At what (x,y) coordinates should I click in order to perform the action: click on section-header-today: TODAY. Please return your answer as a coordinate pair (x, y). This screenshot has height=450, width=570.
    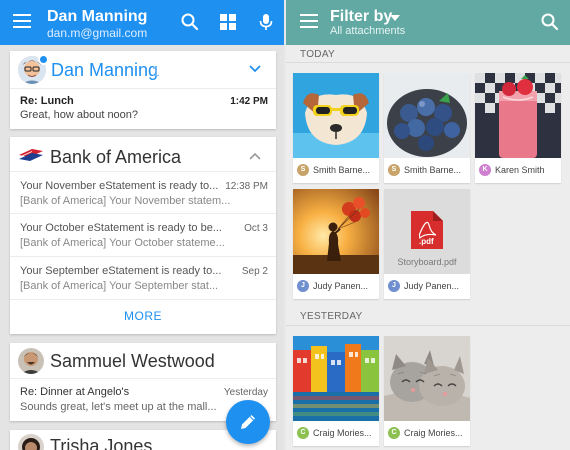
    Looking at the image, I should click on (318, 54).